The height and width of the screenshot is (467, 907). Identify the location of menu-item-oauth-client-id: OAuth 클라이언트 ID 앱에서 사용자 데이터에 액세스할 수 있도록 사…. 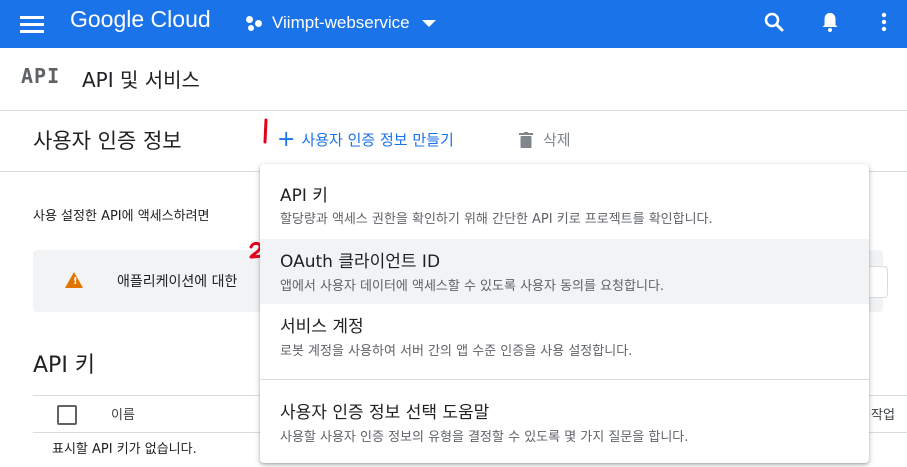
(564, 271).